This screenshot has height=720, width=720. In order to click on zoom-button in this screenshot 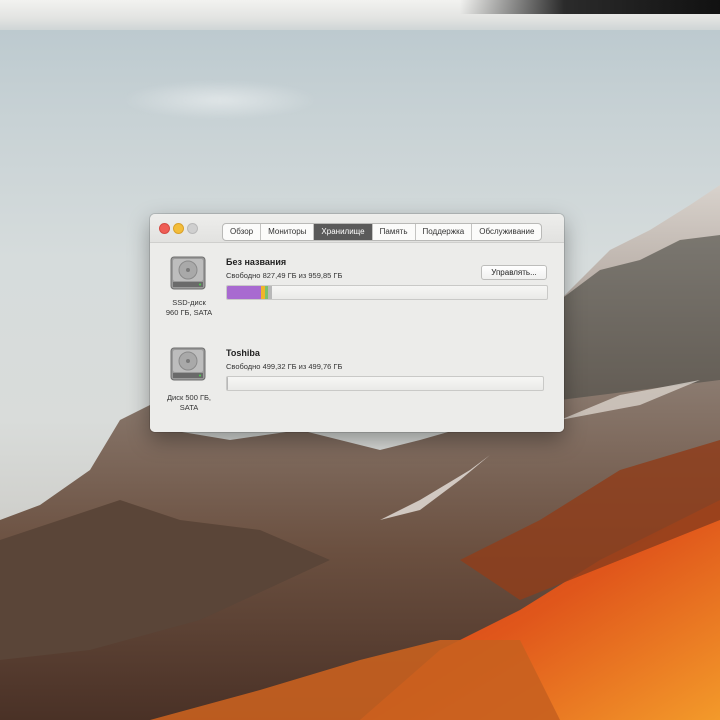, I will do `click(192, 228)`.